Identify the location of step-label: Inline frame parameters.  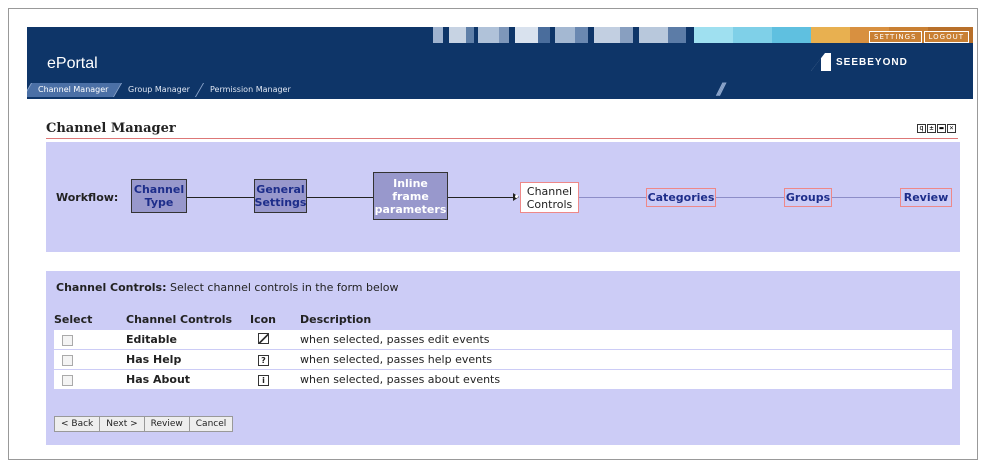
(410, 196).